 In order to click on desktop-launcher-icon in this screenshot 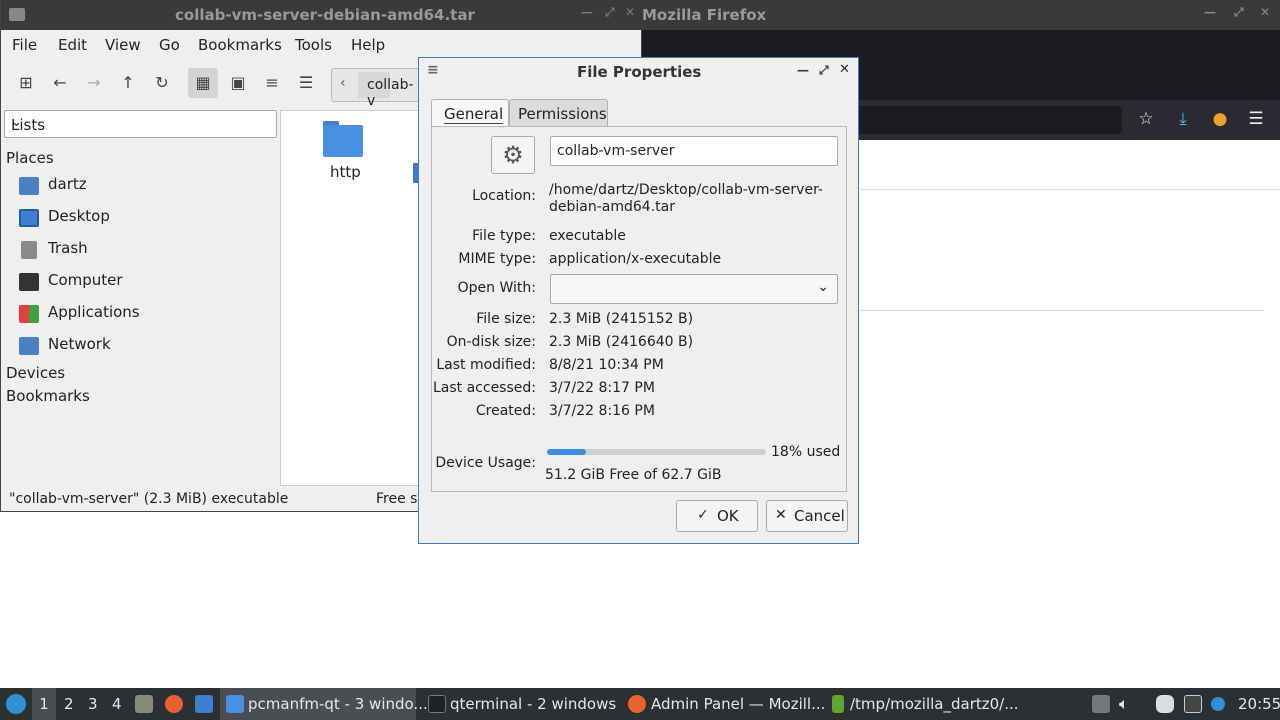, I will do `click(204, 704)`.